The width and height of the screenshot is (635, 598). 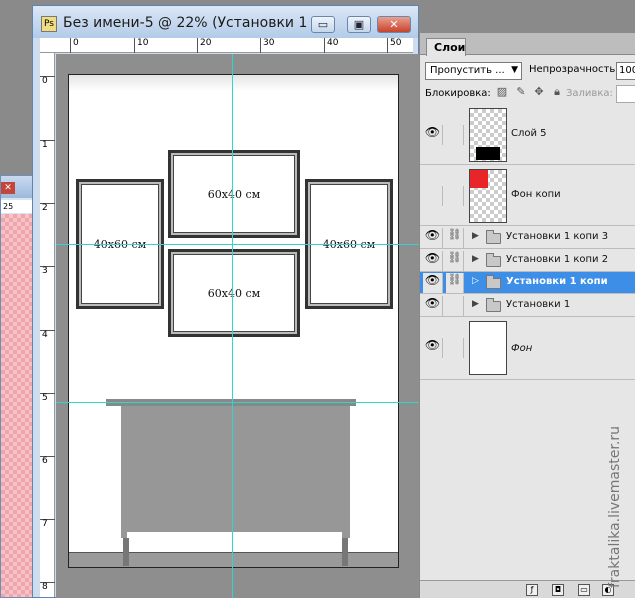 What do you see at coordinates (625, 94) in the screenshot?
I see `fill-input` at bounding box center [625, 94].